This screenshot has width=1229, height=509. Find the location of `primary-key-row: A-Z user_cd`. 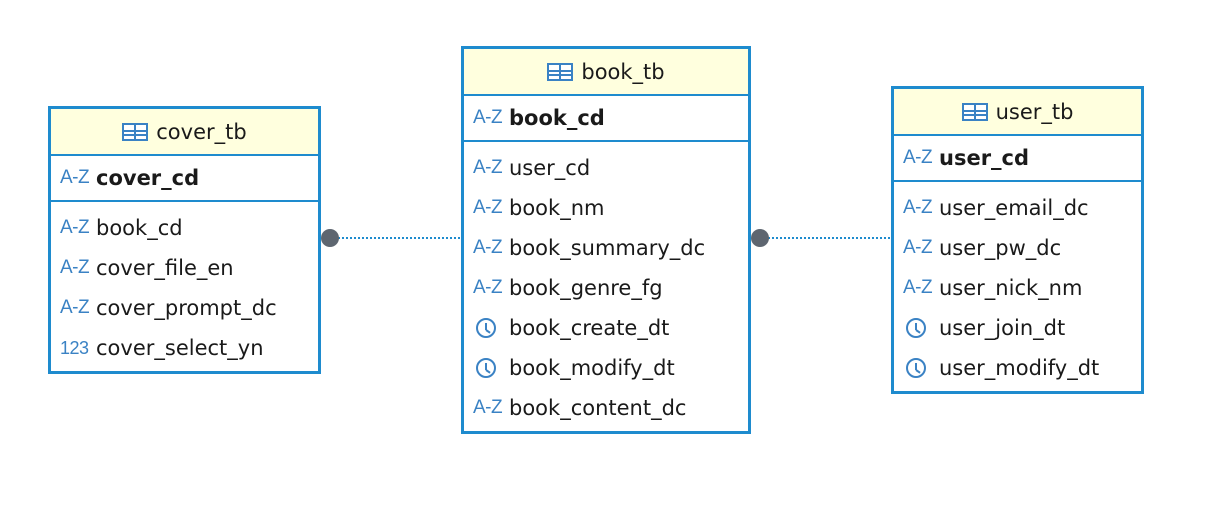

primary-key-row: A-Z user_cd is located at coordinates (1017, 159).